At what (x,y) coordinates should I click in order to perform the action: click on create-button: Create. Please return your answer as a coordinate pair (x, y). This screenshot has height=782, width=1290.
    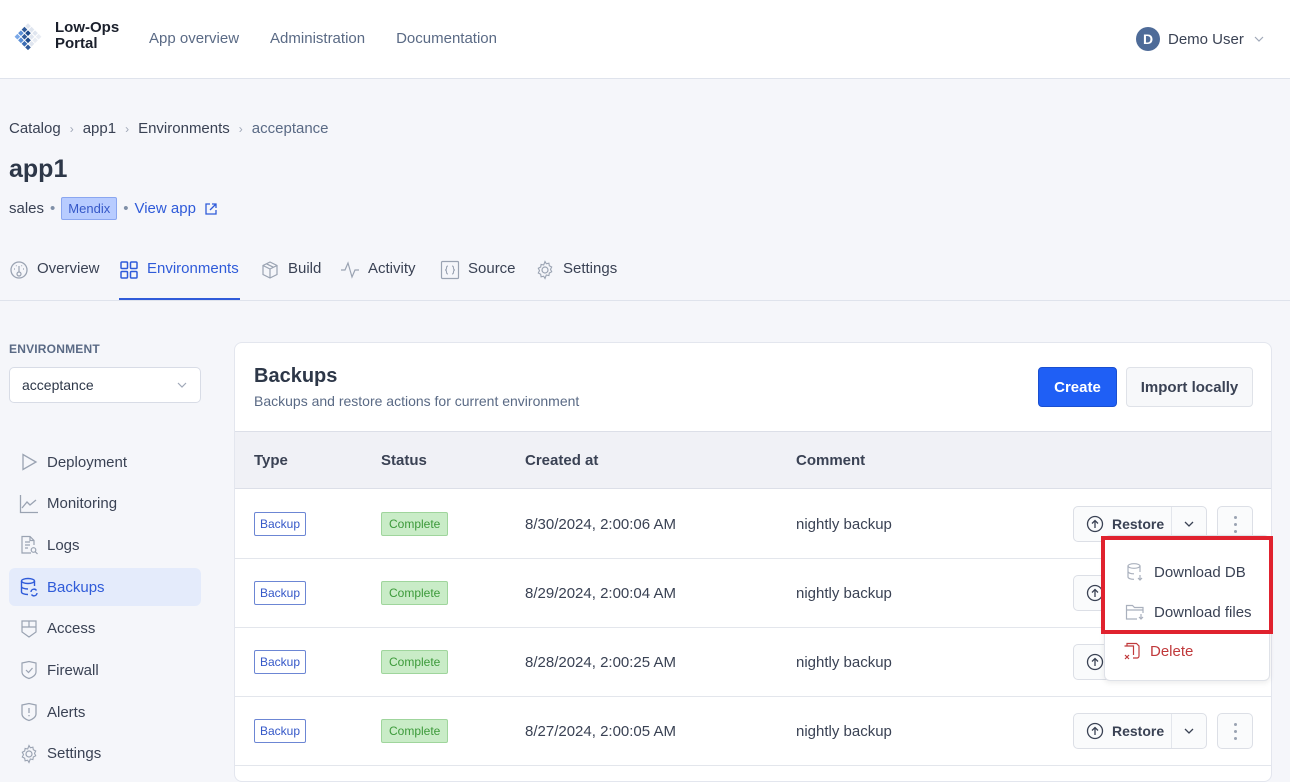
    Looking at the image, I should click on (1077, 387).